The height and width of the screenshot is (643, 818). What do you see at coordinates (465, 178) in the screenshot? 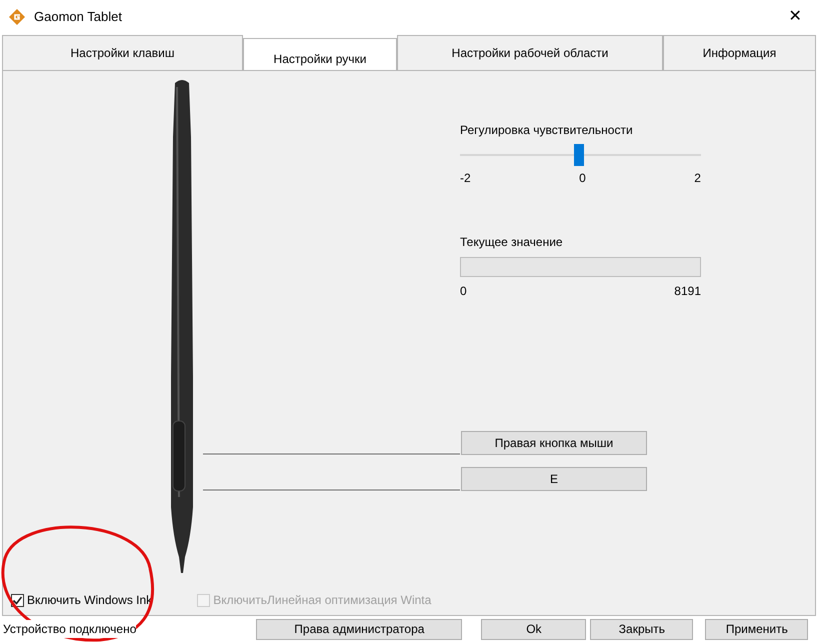
I see `tick-label: -2` at bounding box center [465, 178].